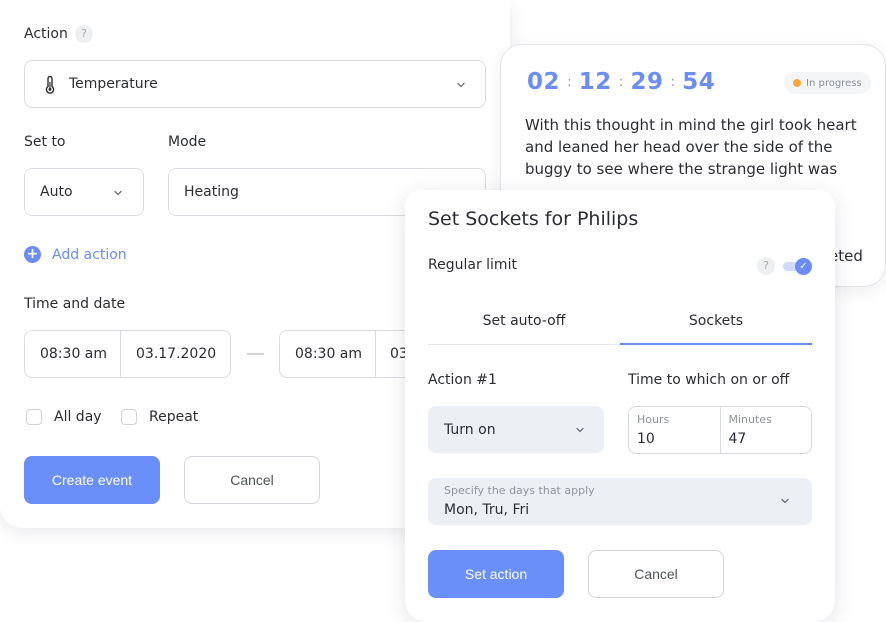  Describe the element at coordinates (78, 417) in the screenshot. I see `all-day-label: All day` at that location.